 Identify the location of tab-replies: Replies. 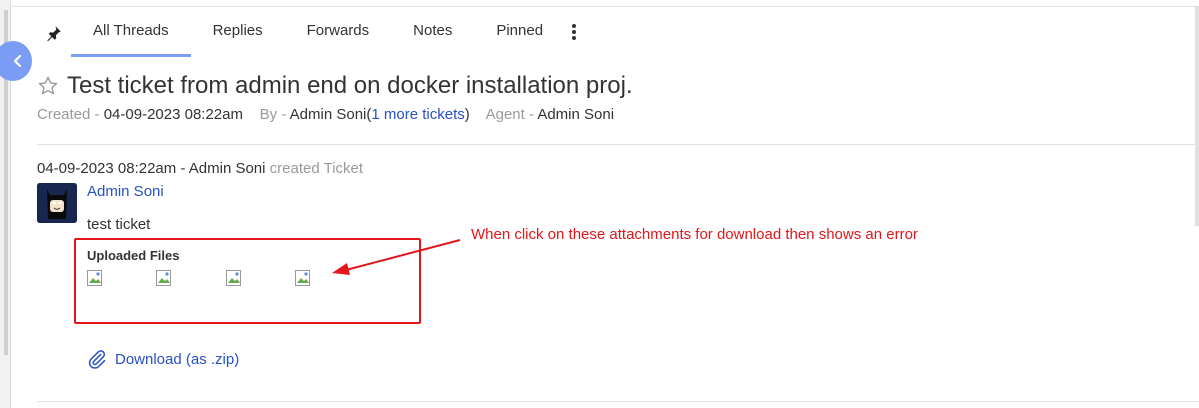
(238, 32).